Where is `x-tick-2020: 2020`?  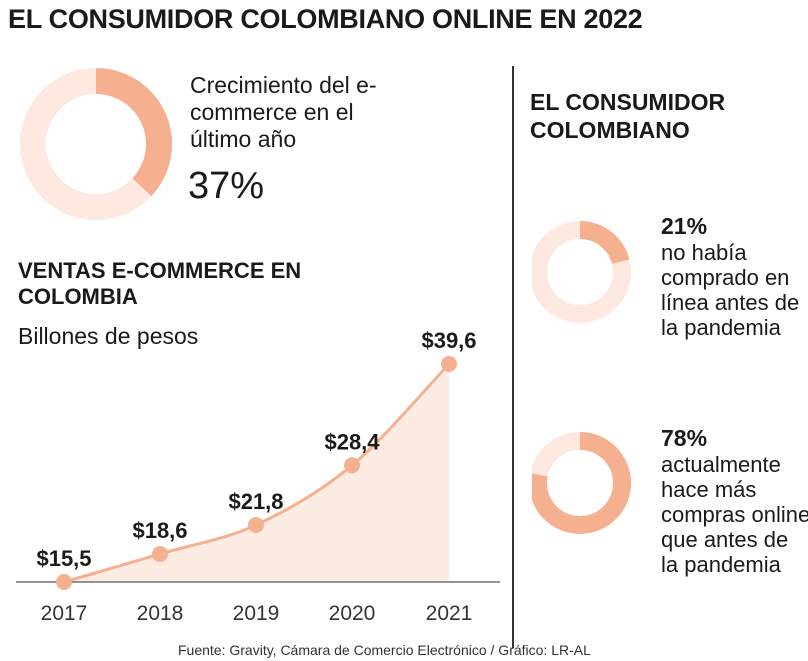
x-tick-2020: 2020 is located at coordinates (352, 613).